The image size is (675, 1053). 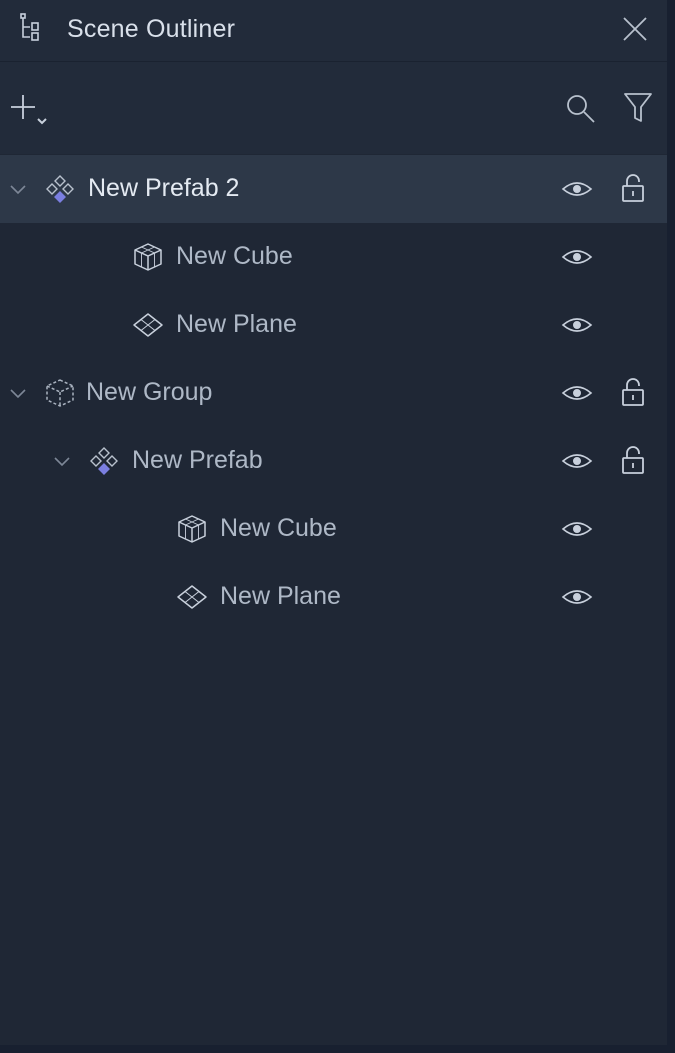 What do you see at coordinates (333, 31) in the screenshot?
I see `panel-header: Scene Outliner` at bounding box center [333, 31].